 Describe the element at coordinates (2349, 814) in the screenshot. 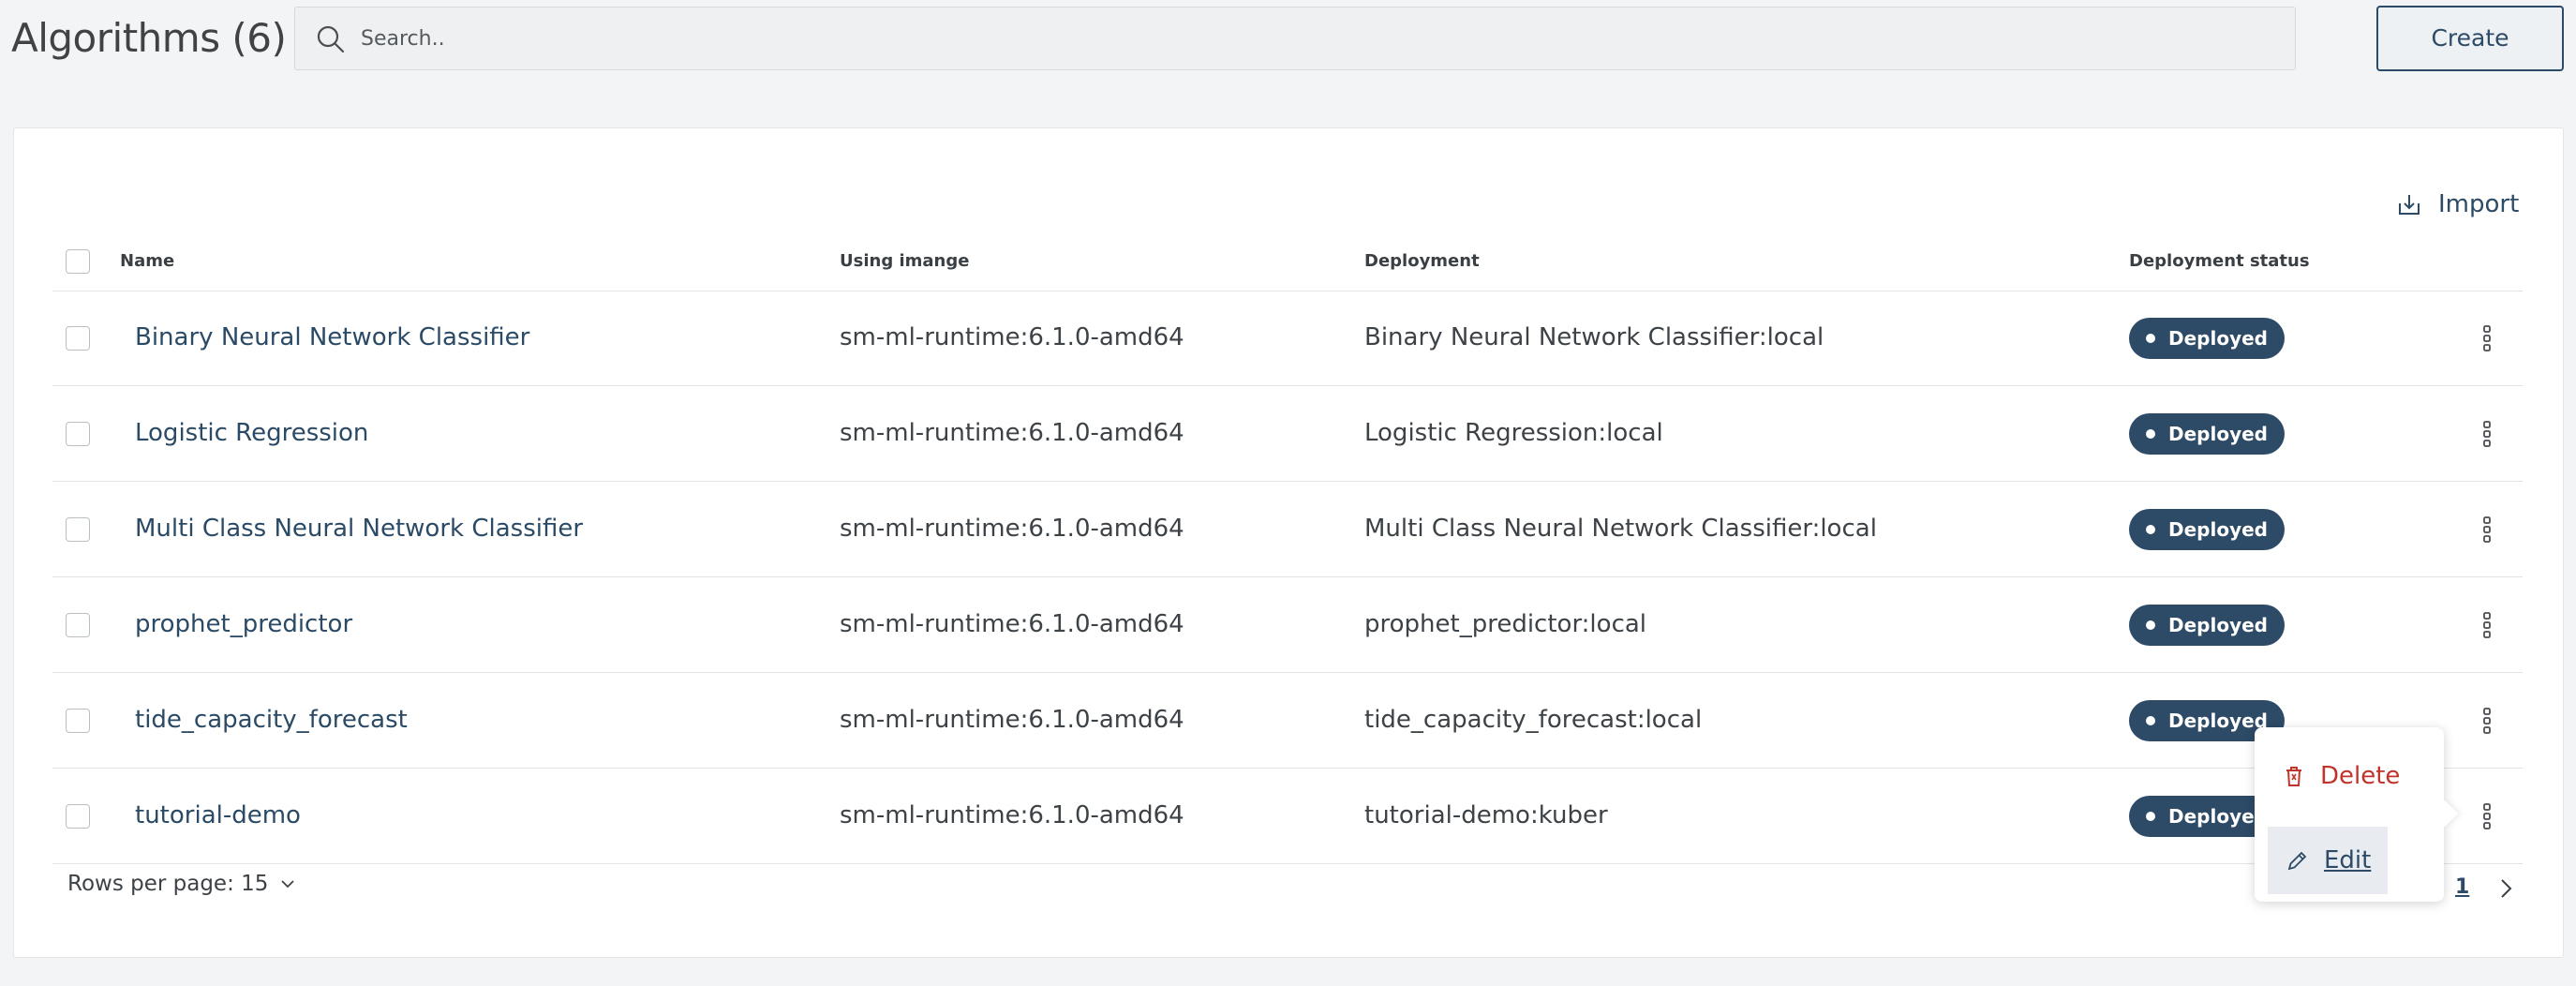

I see `row-actions-menu: Delete Edit` at that location.